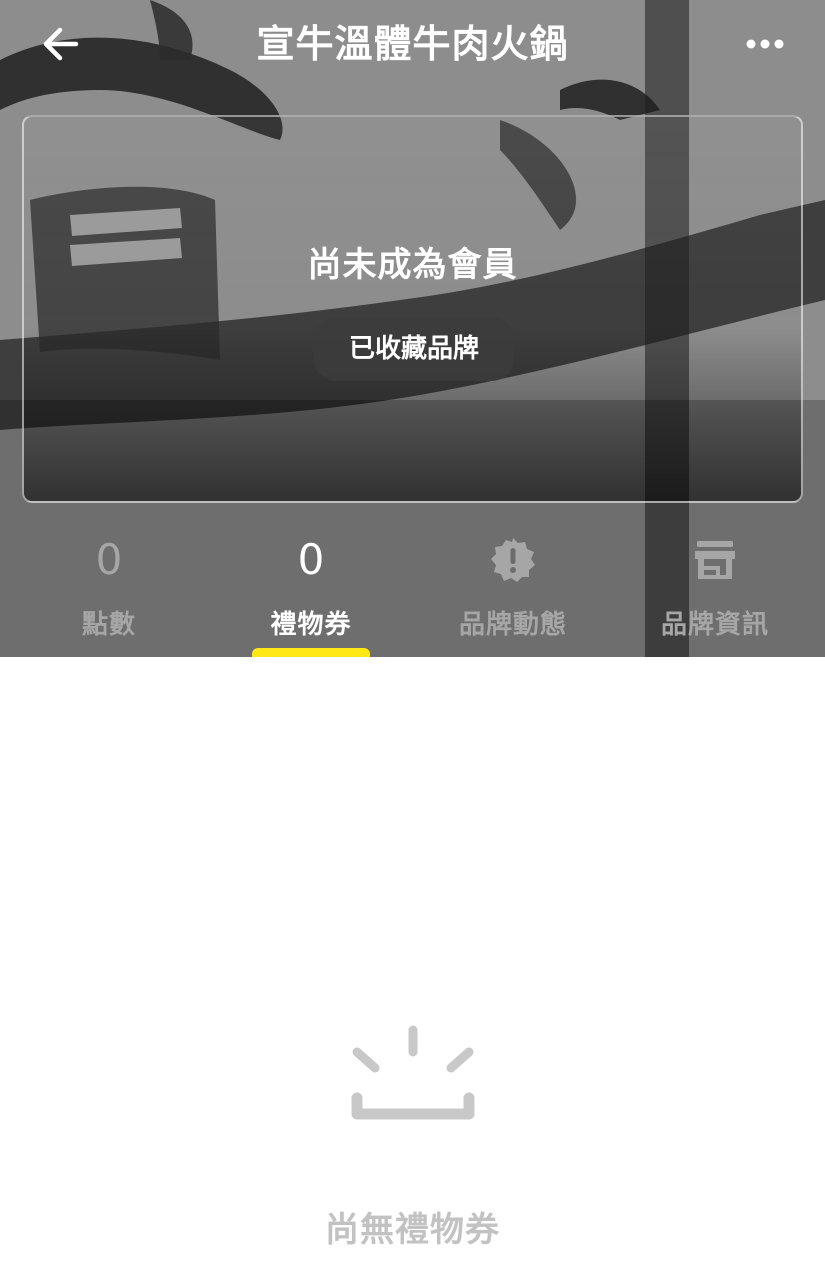 The image size is (825, 1280). I want to click on tab-label-gift-vouchers: 禮物券, so click(311, 625).